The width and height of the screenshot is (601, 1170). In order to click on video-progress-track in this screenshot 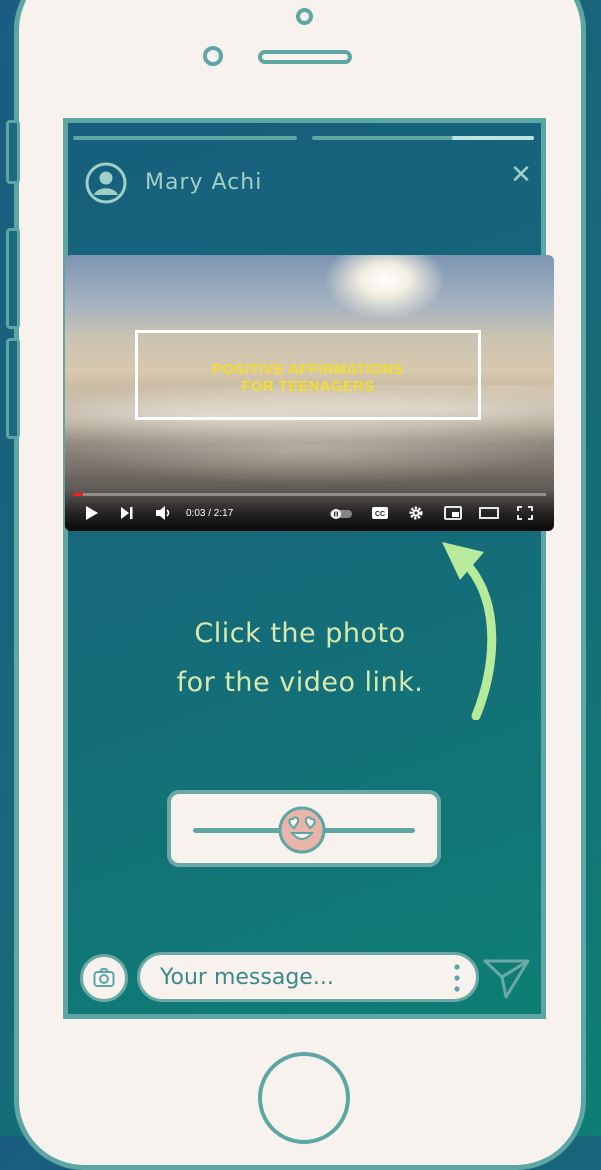, I will do `click(309, 494)`.